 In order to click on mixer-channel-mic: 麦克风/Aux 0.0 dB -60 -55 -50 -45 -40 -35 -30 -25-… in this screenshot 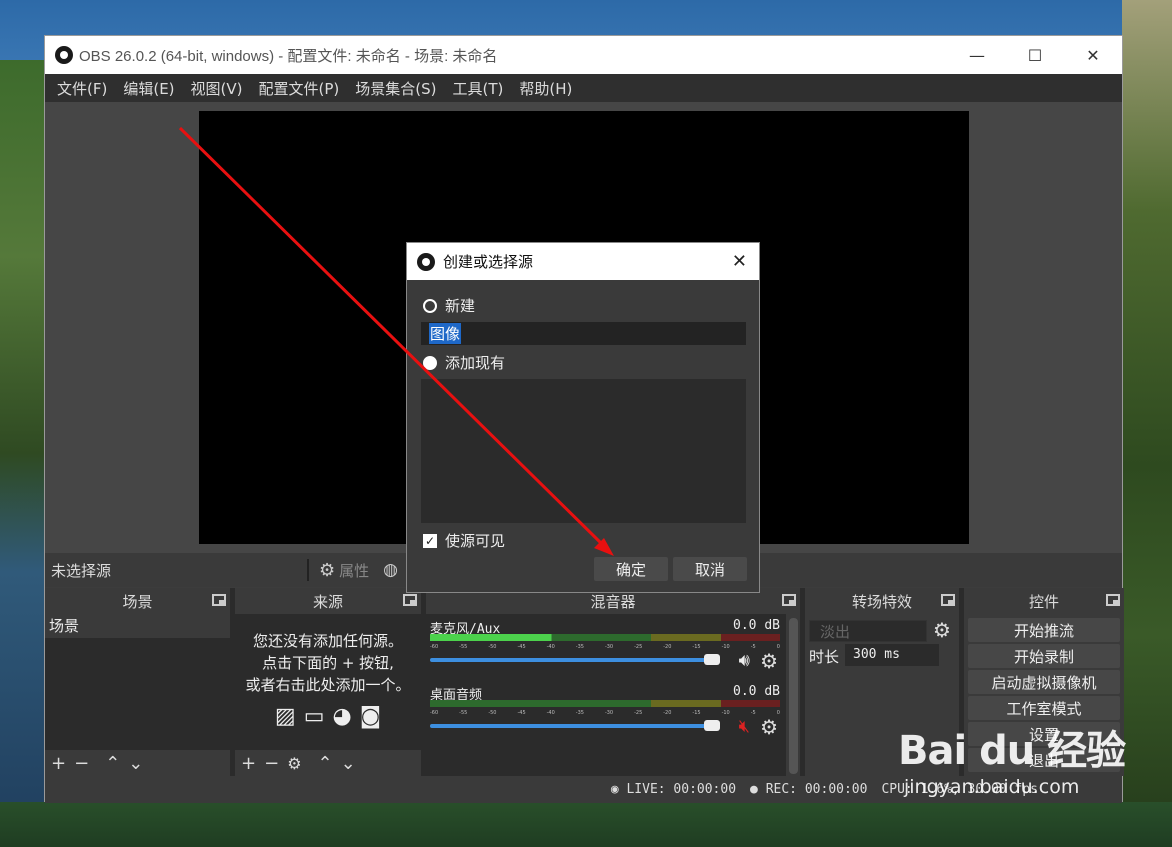, I will do `click(606, 645)`.